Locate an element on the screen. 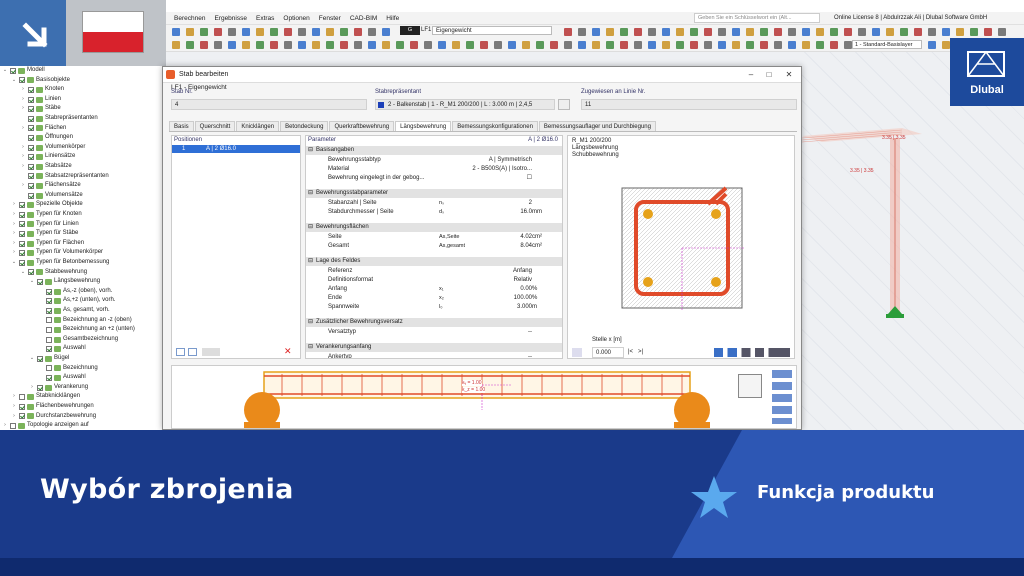 This screenshot has height=576, width=1024. menu-item: Optionen is located at coordinates (296, 18).